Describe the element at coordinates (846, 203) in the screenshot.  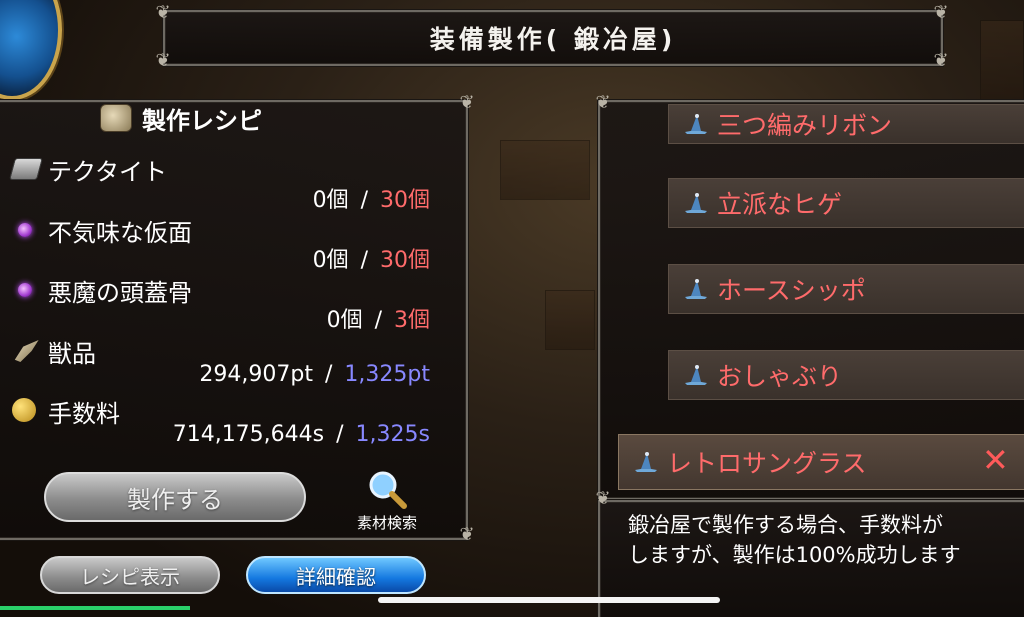
I see `list-item: 立派なヒゲ` at that location.